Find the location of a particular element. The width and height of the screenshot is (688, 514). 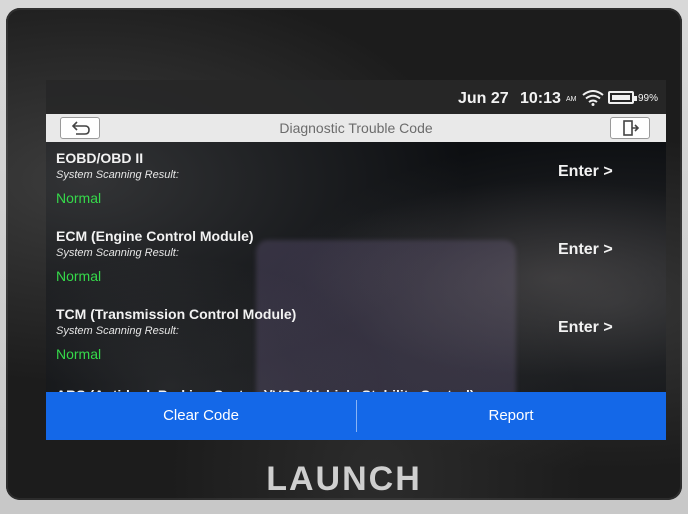

page-title: Diagnostic Trouble Code is located at coordinates (356, 128).